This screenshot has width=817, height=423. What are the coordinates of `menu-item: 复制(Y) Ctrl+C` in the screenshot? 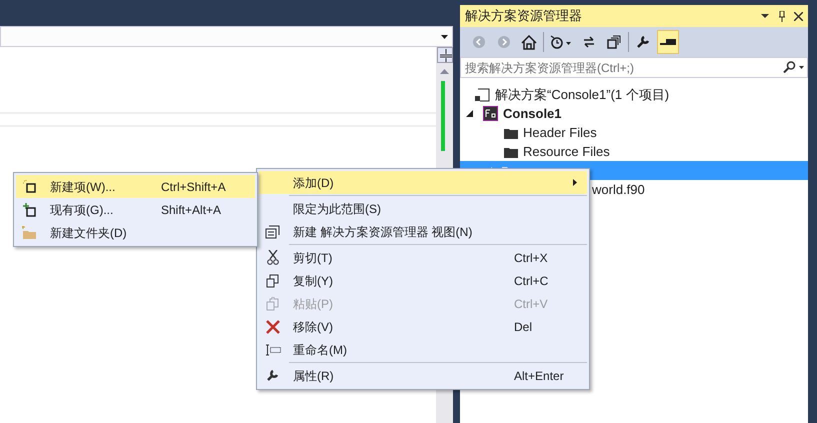 It's located at (423, 280).